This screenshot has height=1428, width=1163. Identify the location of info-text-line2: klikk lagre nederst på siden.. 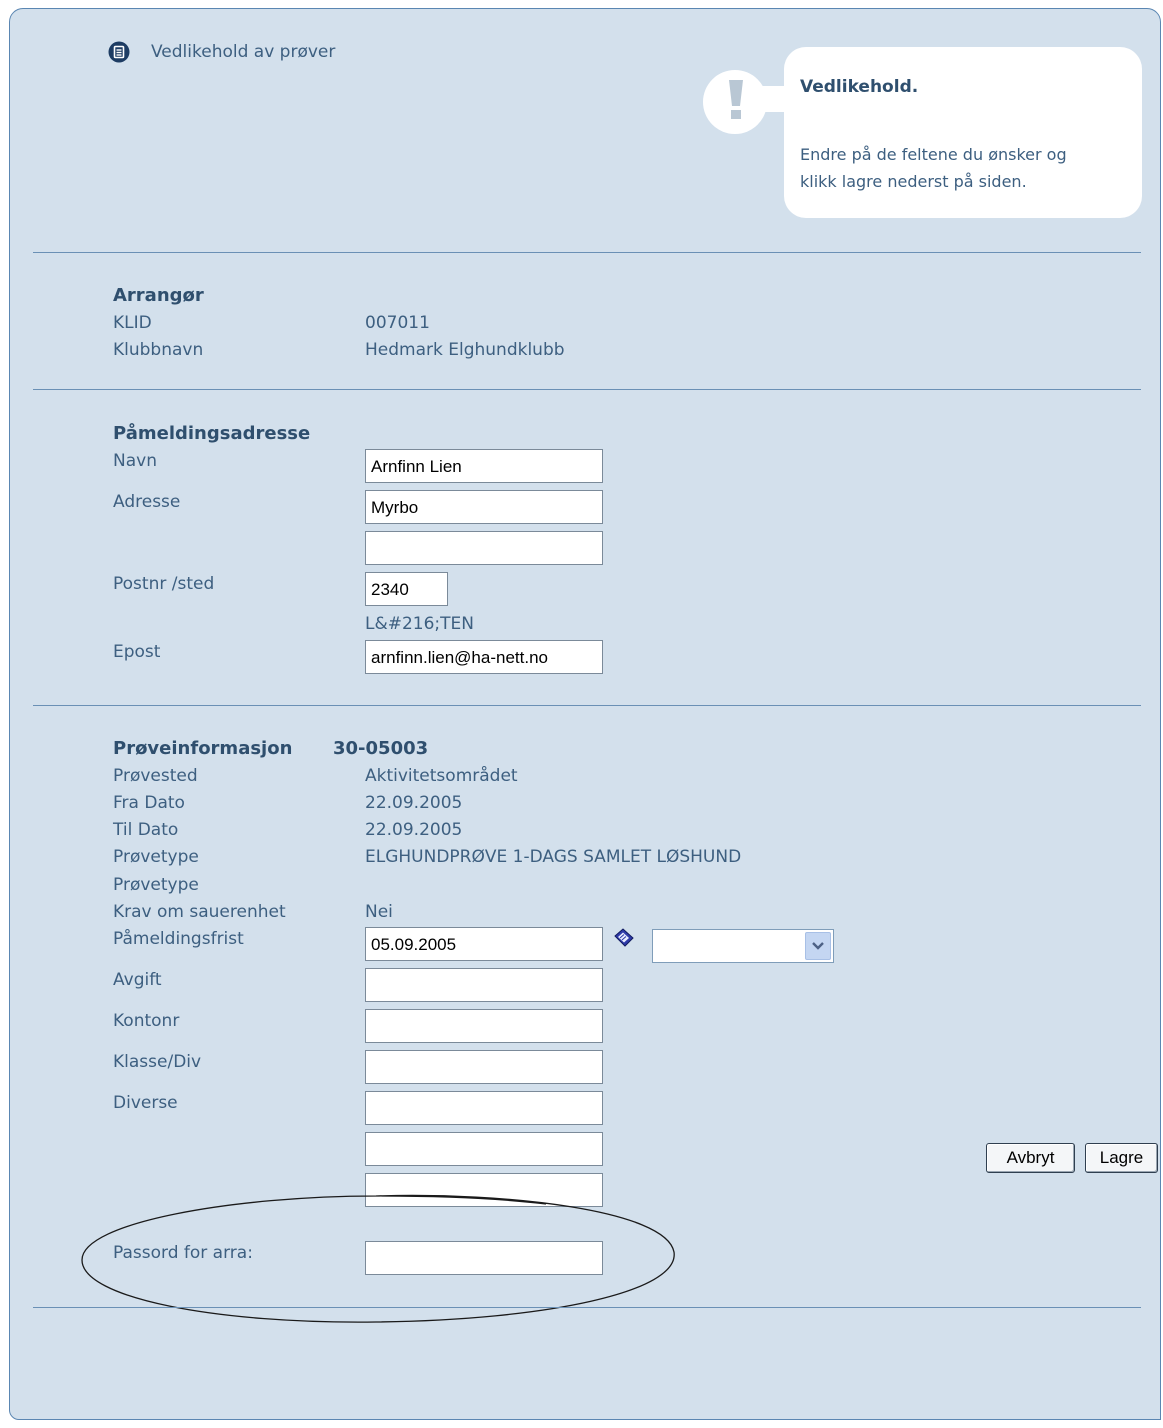
(913, 181).